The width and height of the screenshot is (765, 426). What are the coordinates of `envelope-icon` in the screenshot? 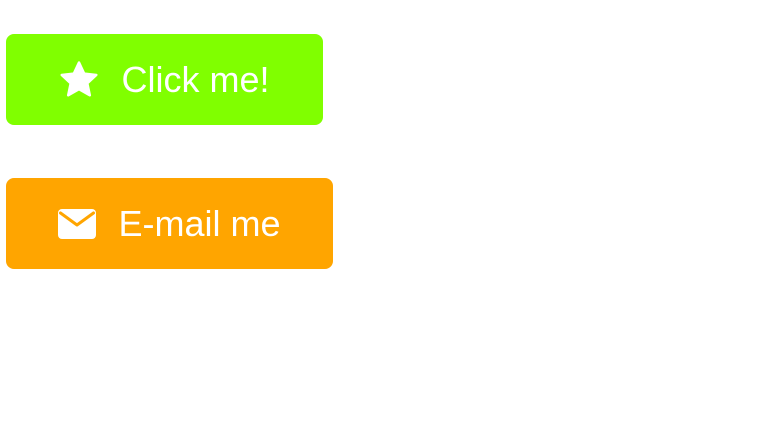 It's located at (77, 223).